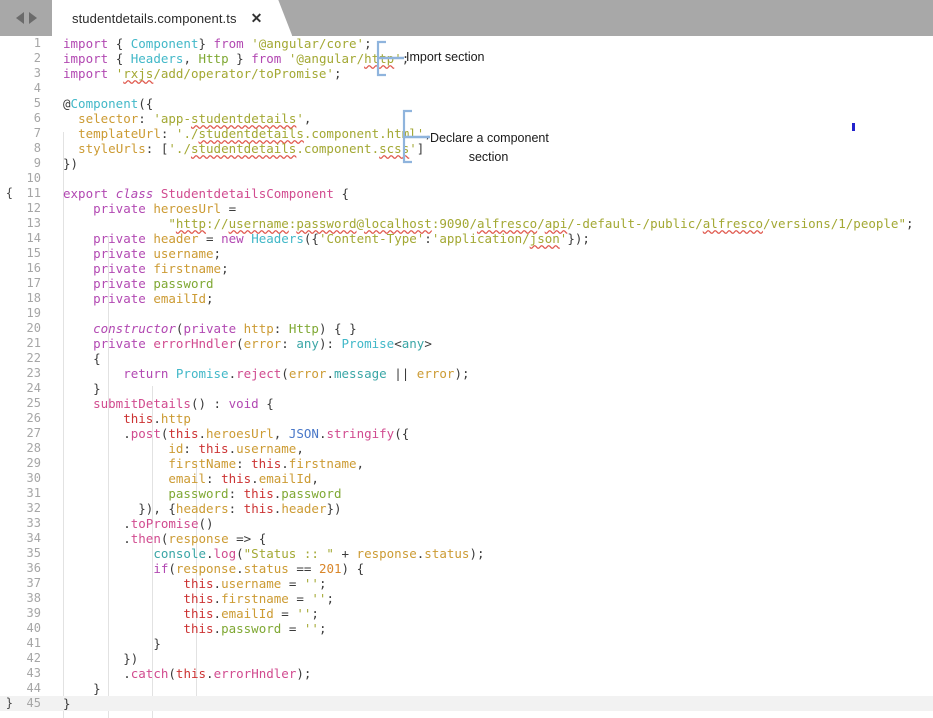 The width and height of the screenshot is (933, 718). I want to click on code-line: 28 id: this.username,, so click(466, 448).